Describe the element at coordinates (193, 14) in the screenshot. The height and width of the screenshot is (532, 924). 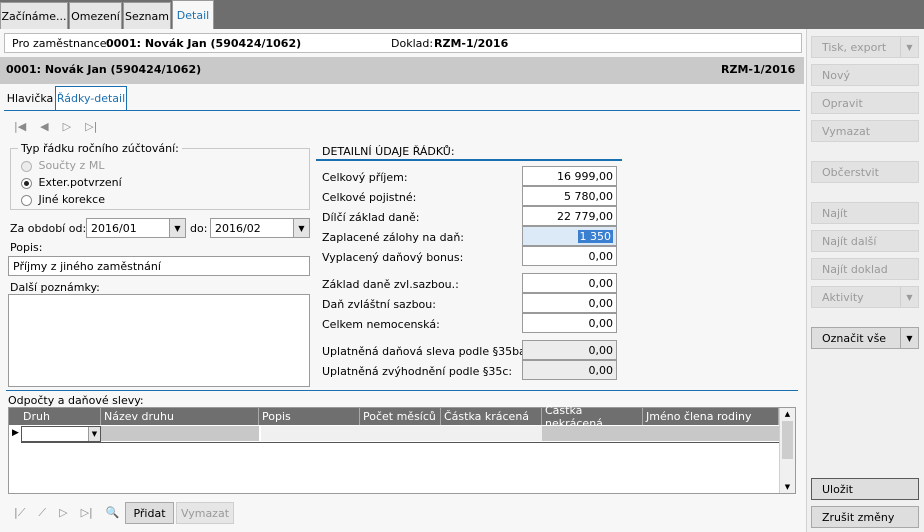
I see `tab-detail: Detail` at that location.